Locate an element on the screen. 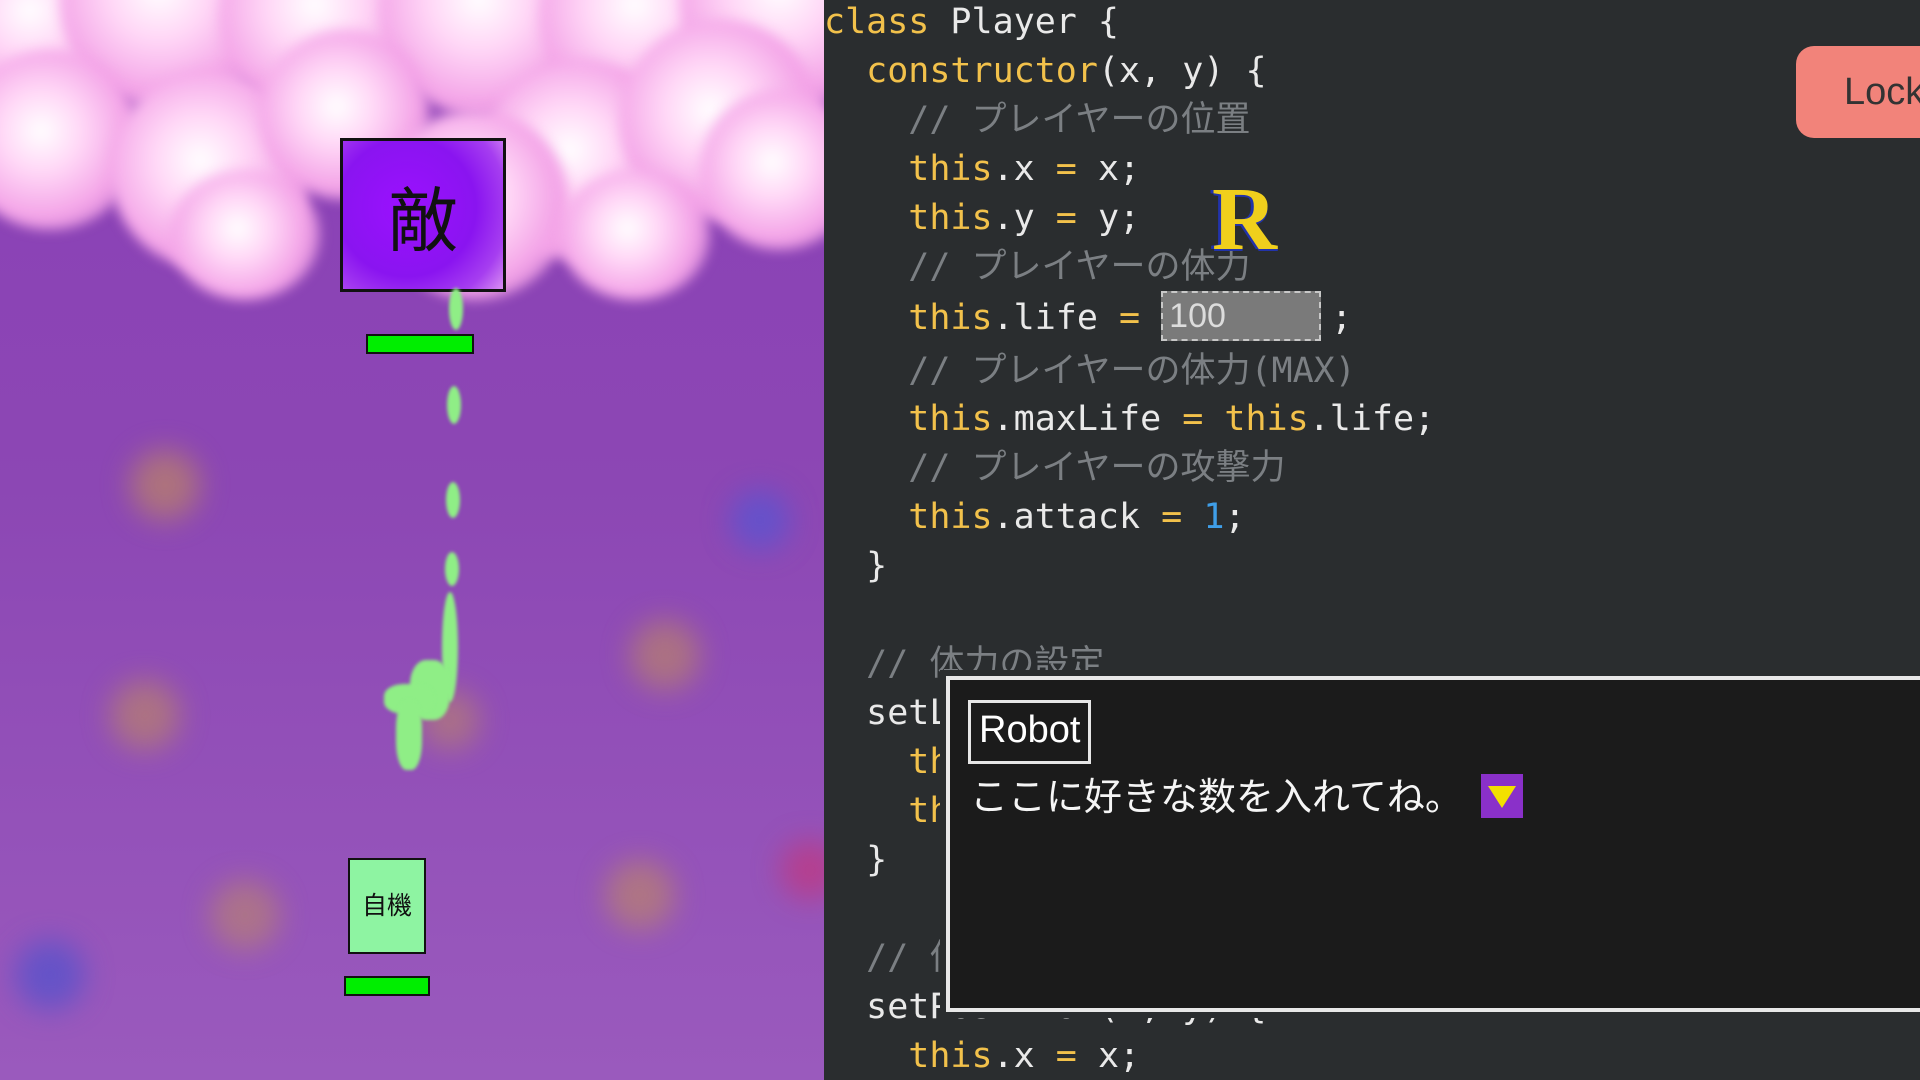 The image size is (1920, 1080). code-token: // プレイヤーの位置 is located at coordinates (1037, 120).